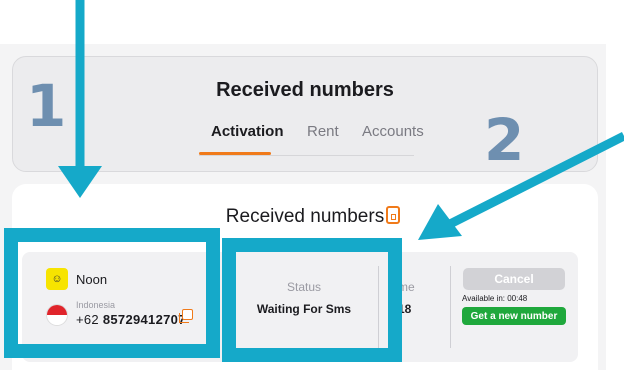  What do you see at coordinates (450, 307) in the screenshot?
I see `column-divider` at bounding box center [450, 307].